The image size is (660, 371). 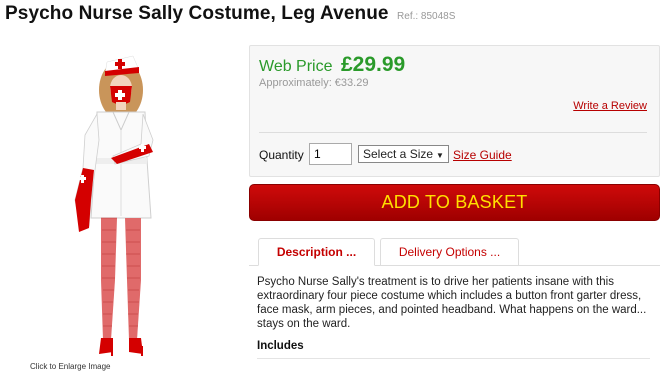 I want to click on web-price-amount: £29.99, so click(x=373, y=64).